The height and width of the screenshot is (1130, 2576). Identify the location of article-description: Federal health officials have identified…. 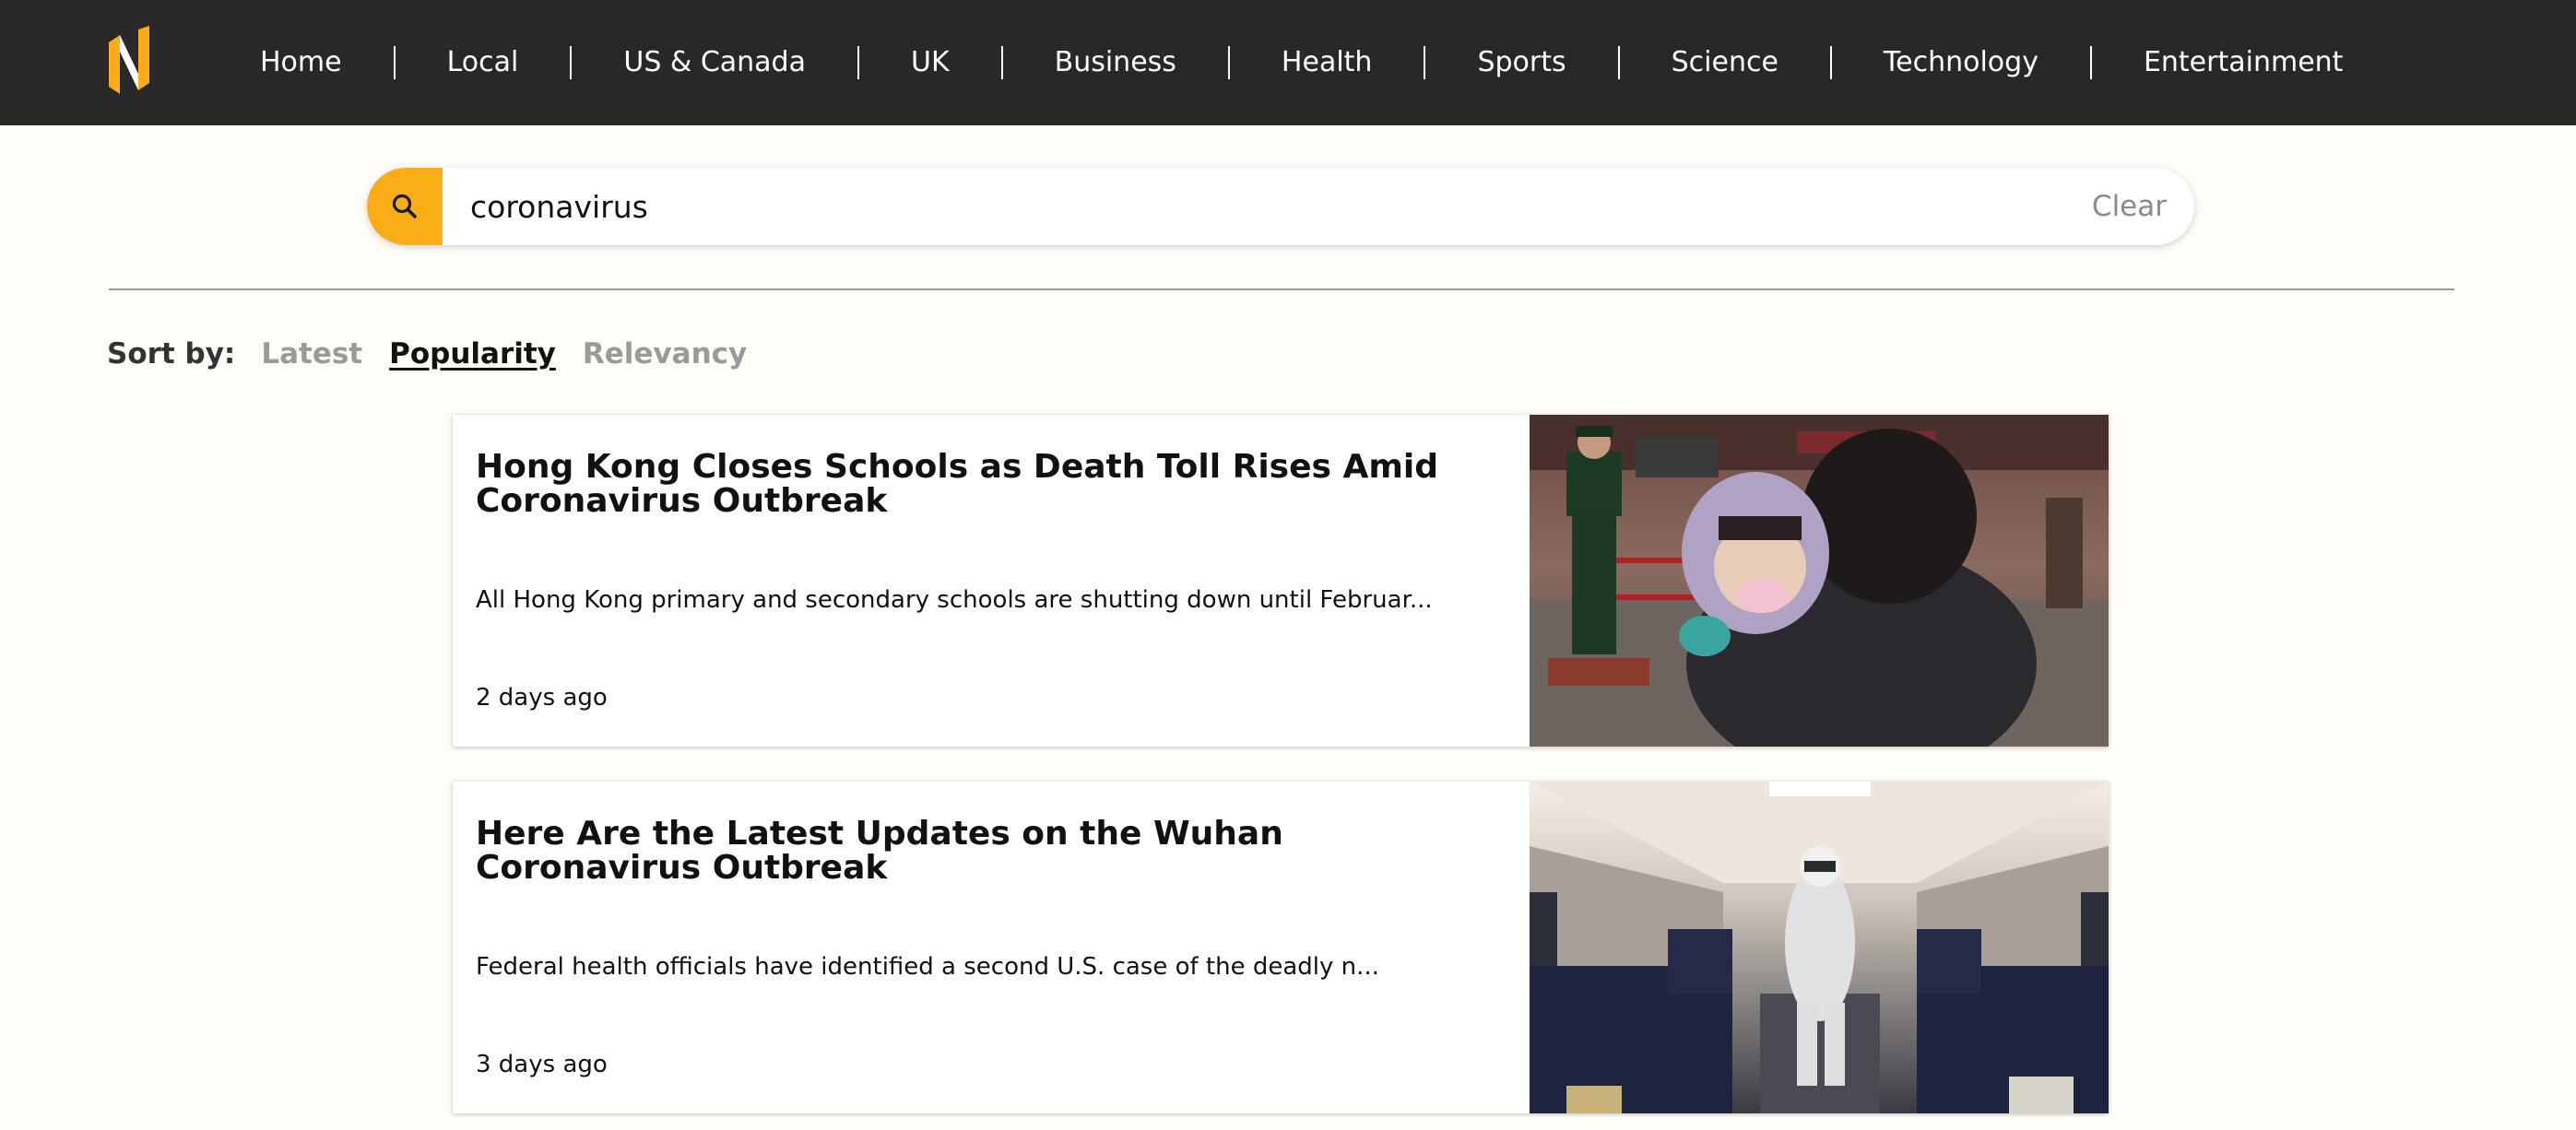
(927, 967).